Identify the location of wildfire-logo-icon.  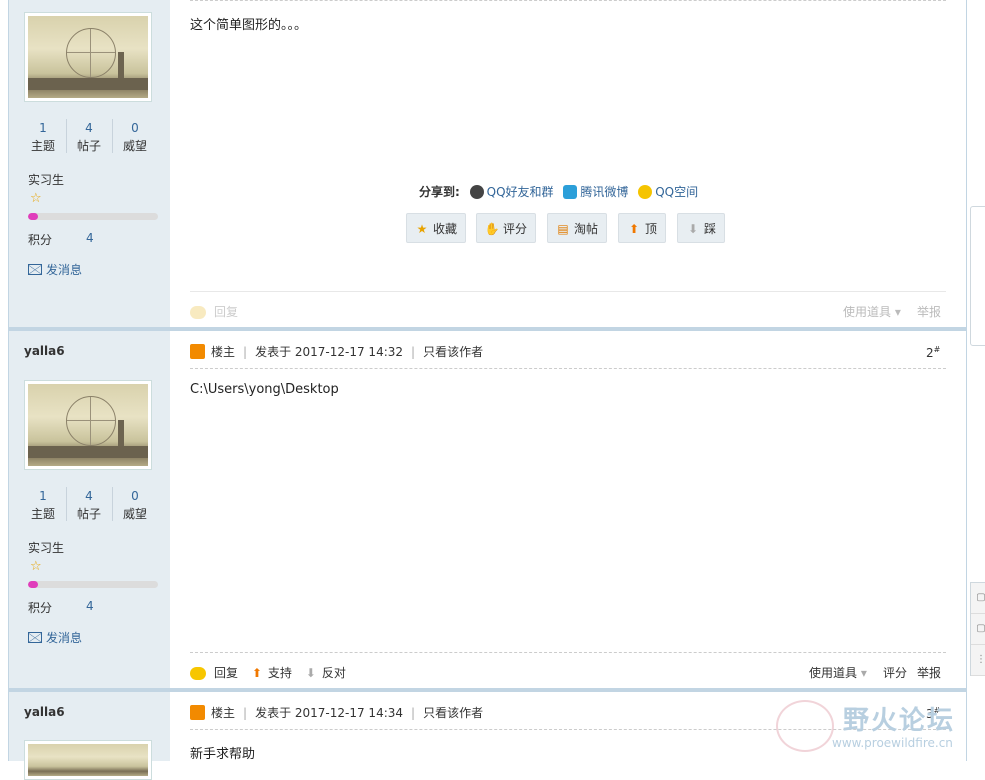
(805, 726).